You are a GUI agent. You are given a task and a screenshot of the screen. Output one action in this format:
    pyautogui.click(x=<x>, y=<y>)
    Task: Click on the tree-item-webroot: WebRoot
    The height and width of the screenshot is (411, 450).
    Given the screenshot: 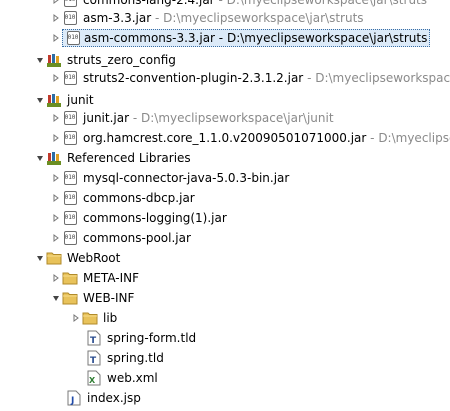 What is the action you would take?
    pyautogui.click(x=77, y=258)
    